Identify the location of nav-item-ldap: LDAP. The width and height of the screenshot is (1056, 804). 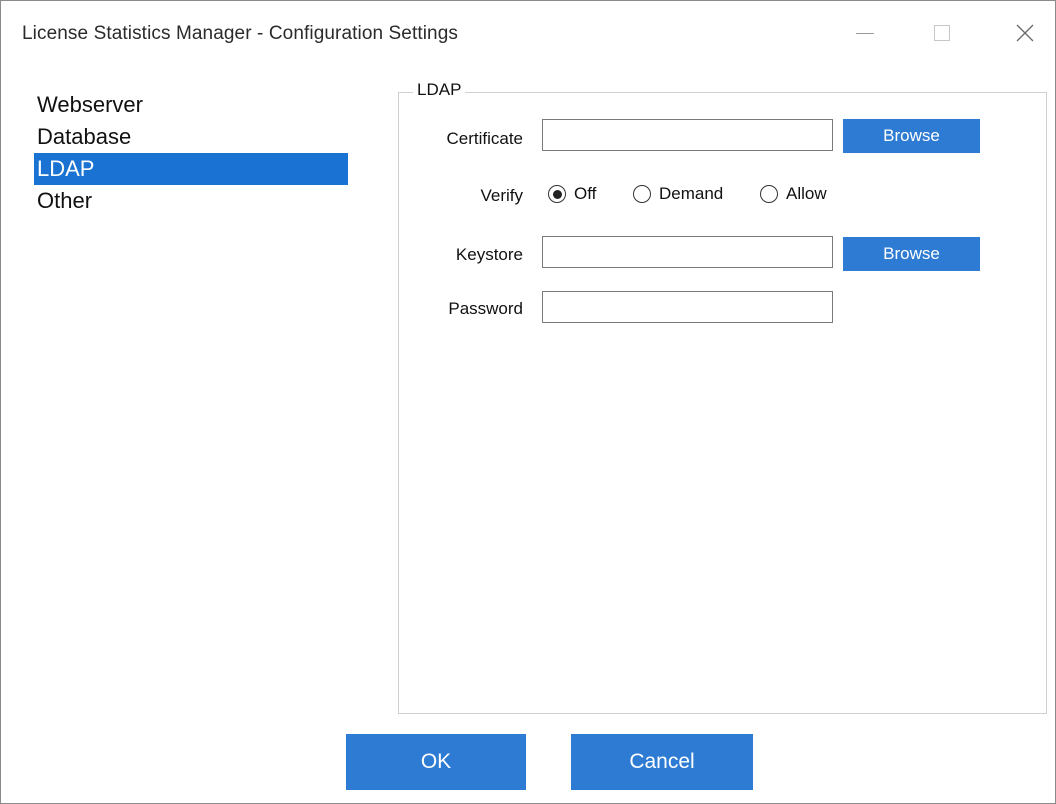
(191, 169).